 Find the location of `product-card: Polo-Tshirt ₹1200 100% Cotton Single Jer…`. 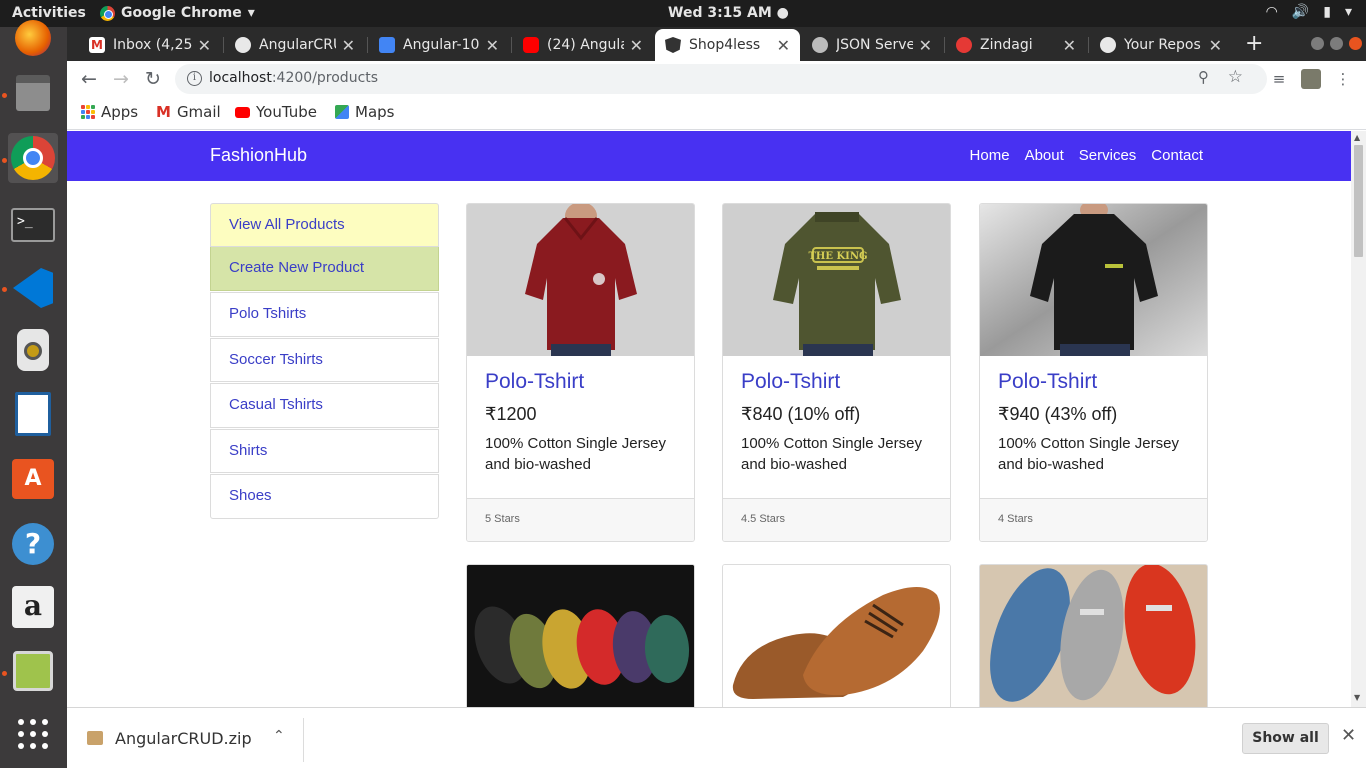

product-card: Polo-Tshirt ₹1200 100% Cotton Single Jer… is located at coordinates (580, 372).